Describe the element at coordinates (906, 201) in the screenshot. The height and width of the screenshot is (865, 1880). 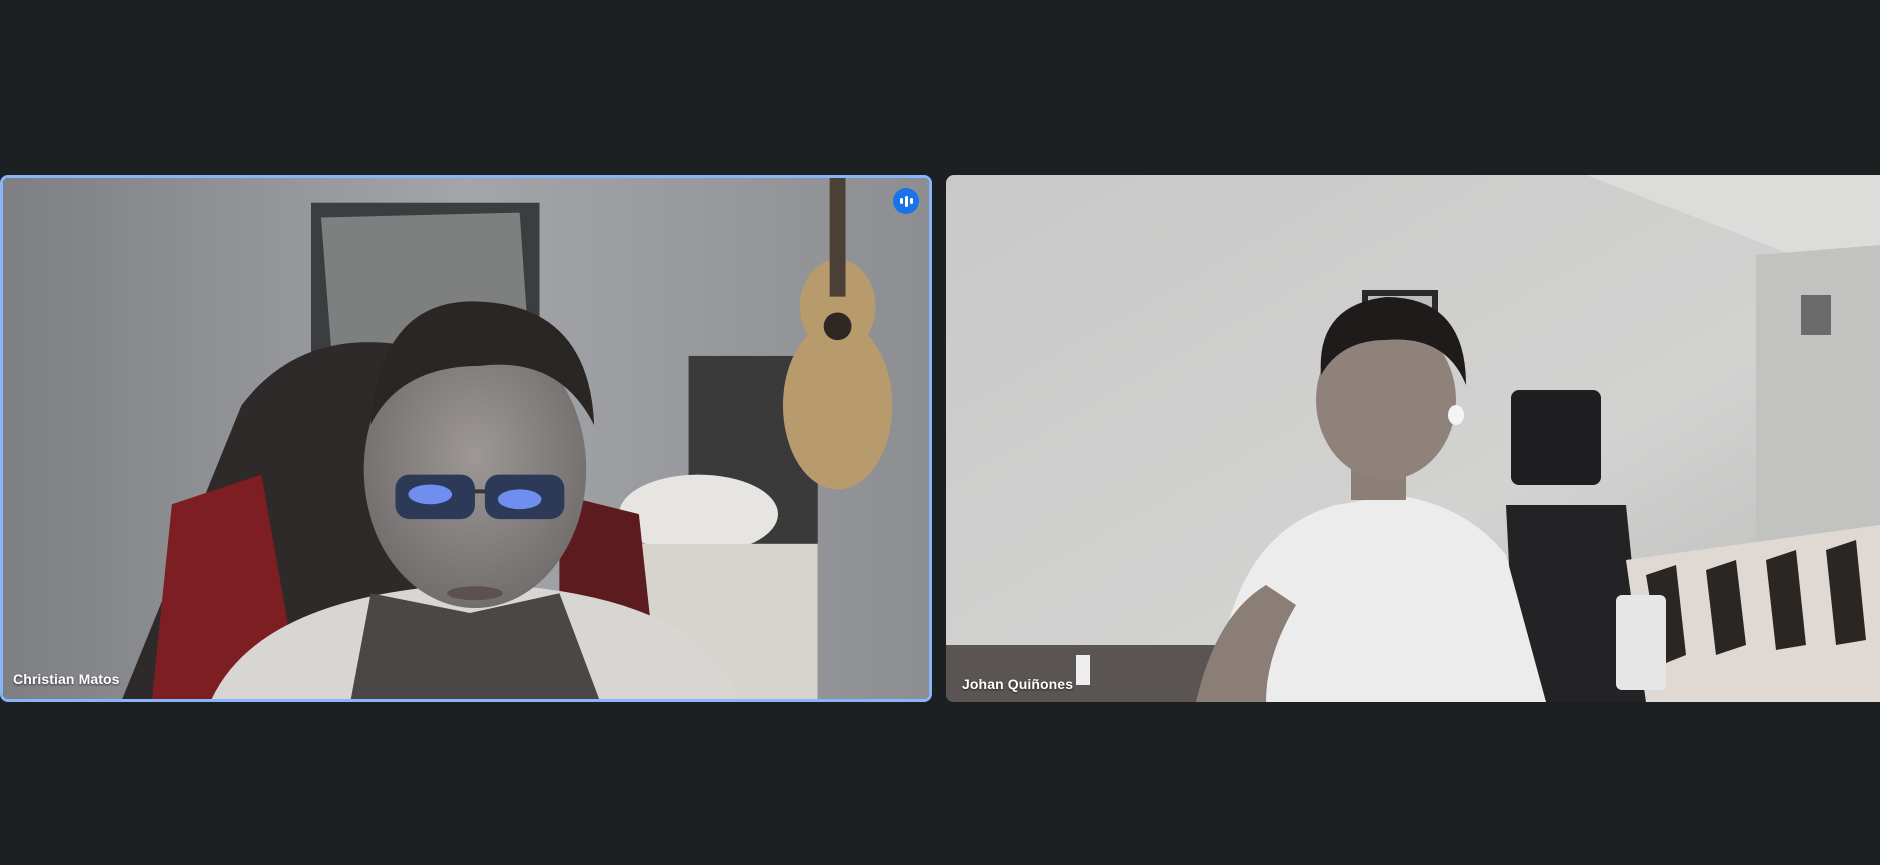
I see `speaking-audio-bars-icon` at that location.